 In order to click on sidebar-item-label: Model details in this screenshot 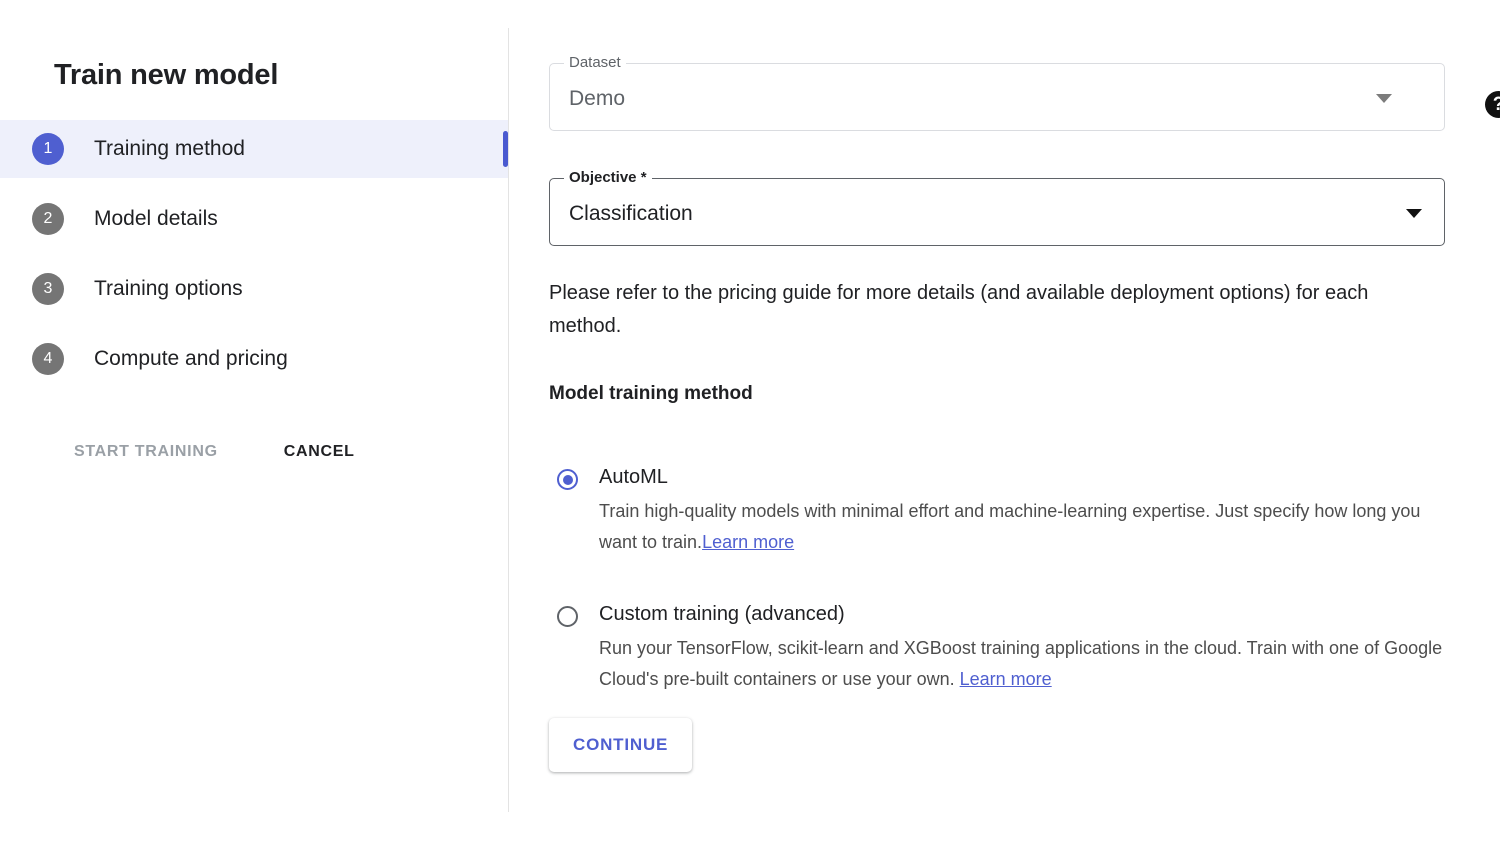, I will do `click(156, 218)`.